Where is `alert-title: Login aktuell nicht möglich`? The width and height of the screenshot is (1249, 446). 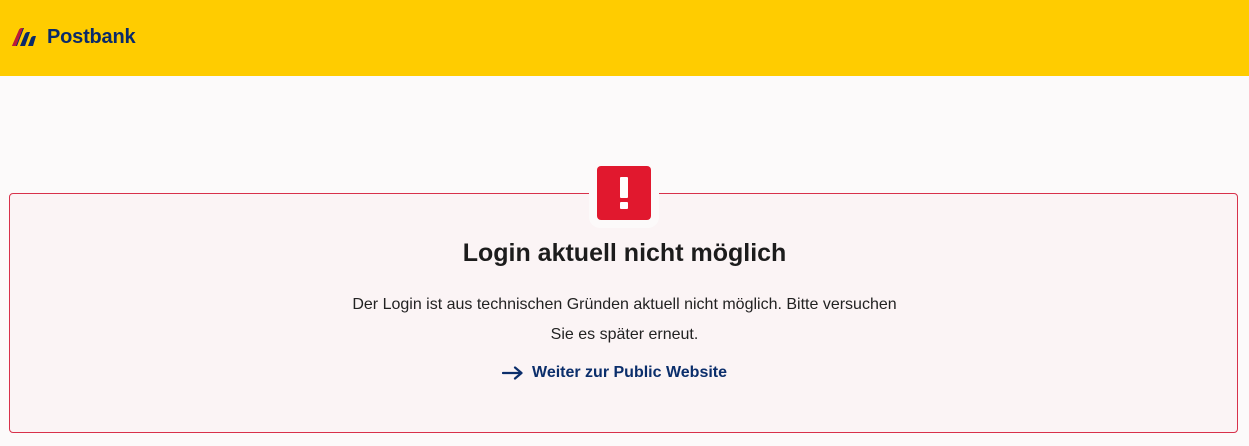
alert-title: Login aktuell nicht möglich is located at coordinates (624, 253).